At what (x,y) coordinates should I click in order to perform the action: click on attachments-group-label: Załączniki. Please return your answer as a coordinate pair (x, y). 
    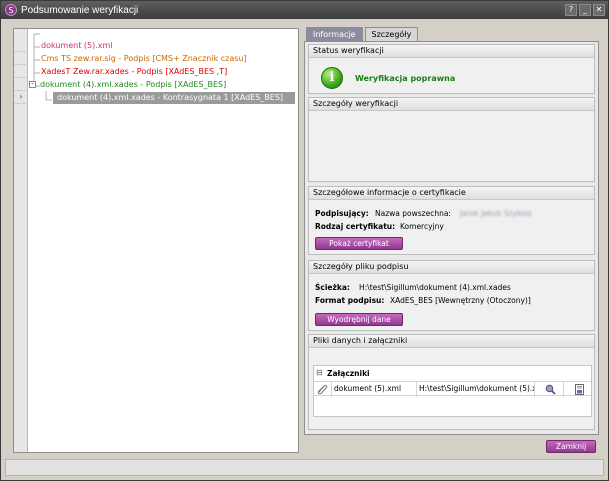
    Looking at the image, I should click on (348, 373).